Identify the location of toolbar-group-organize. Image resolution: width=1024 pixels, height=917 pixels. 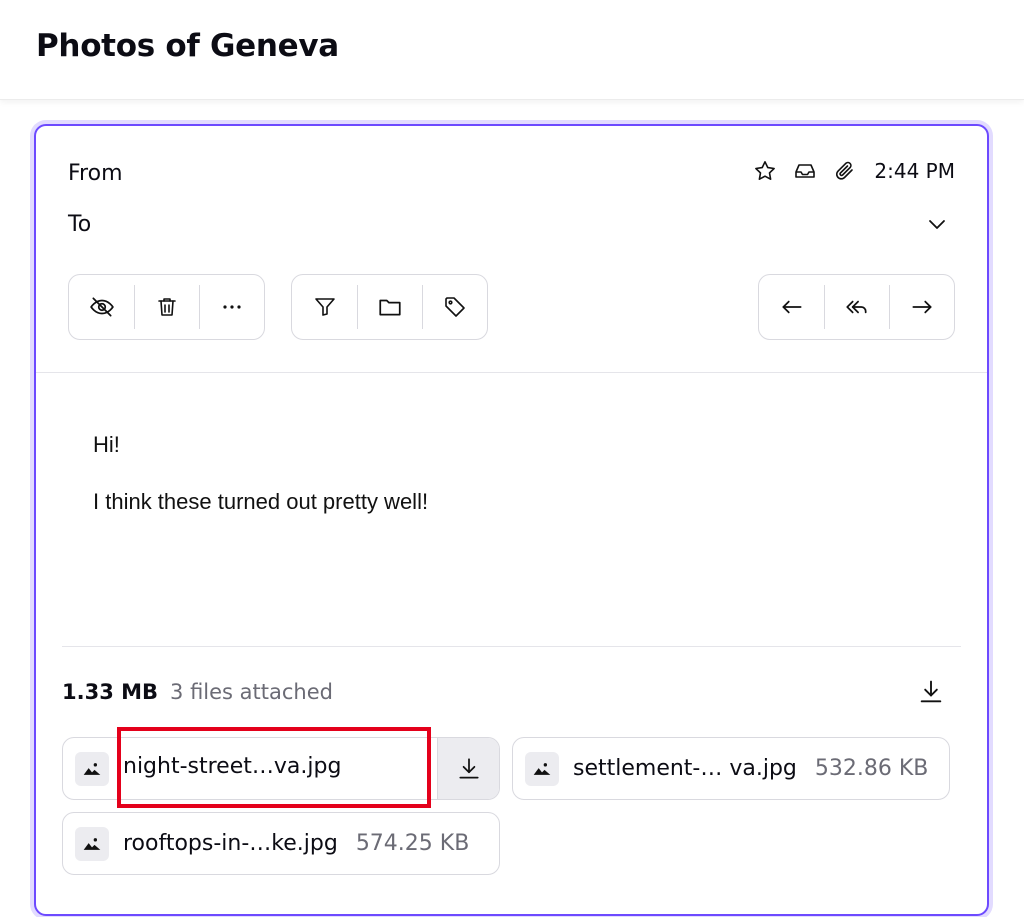
(389, 307).